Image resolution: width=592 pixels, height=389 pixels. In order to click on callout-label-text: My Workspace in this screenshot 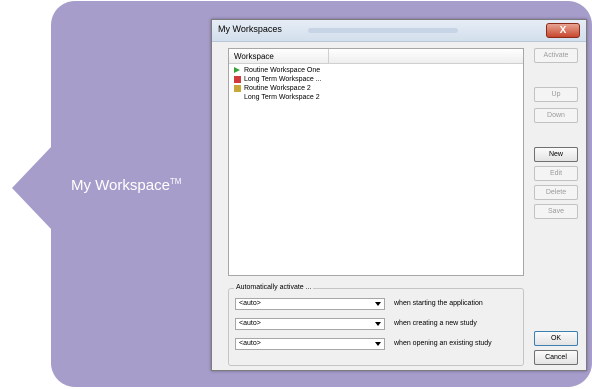, I will do `click(120, 185)`.